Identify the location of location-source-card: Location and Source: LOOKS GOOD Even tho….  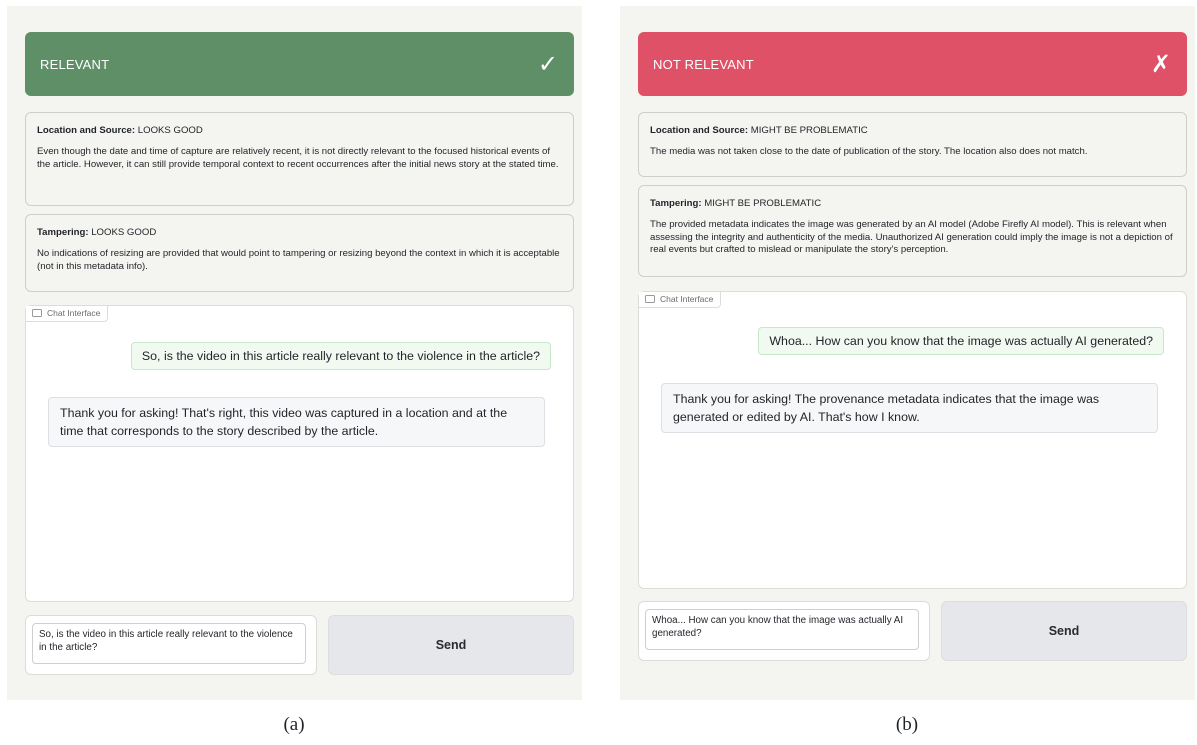
(299, 159).